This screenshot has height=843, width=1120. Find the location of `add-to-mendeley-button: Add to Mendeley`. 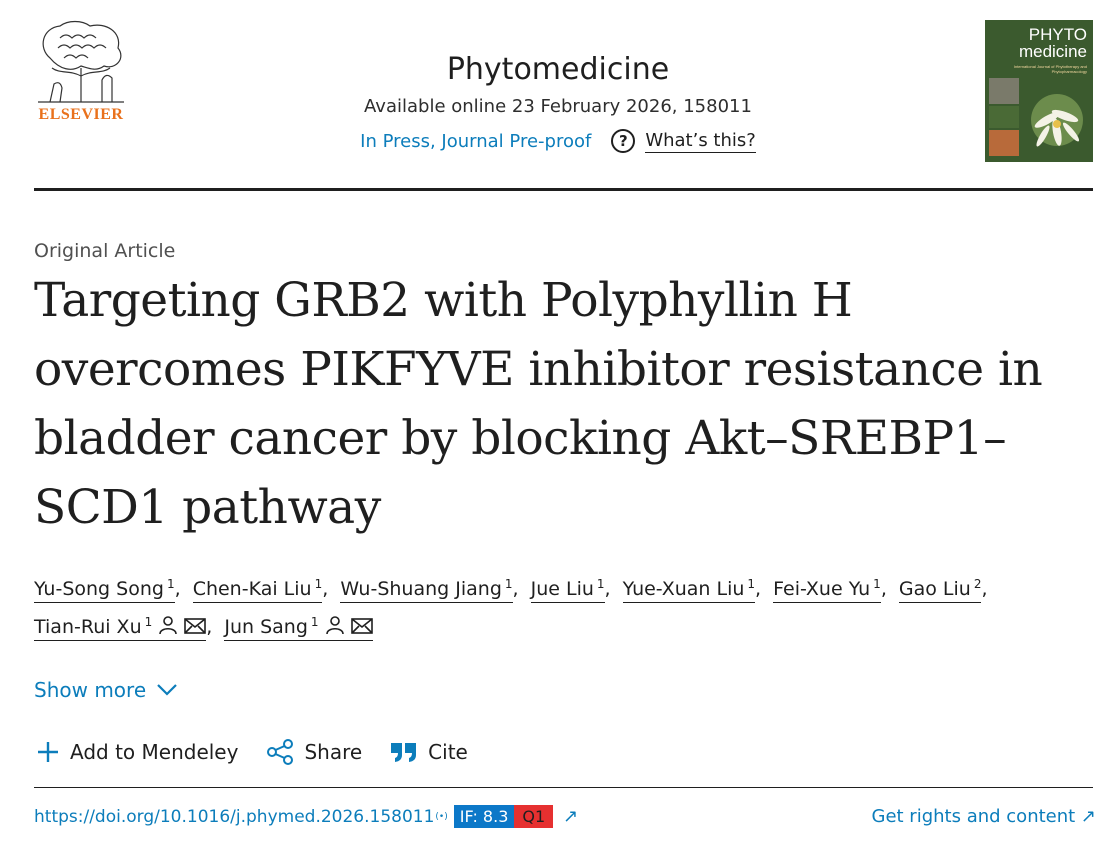

add-to-mendeley-button: Add to Mendeley is located at coordinates (137, 752).